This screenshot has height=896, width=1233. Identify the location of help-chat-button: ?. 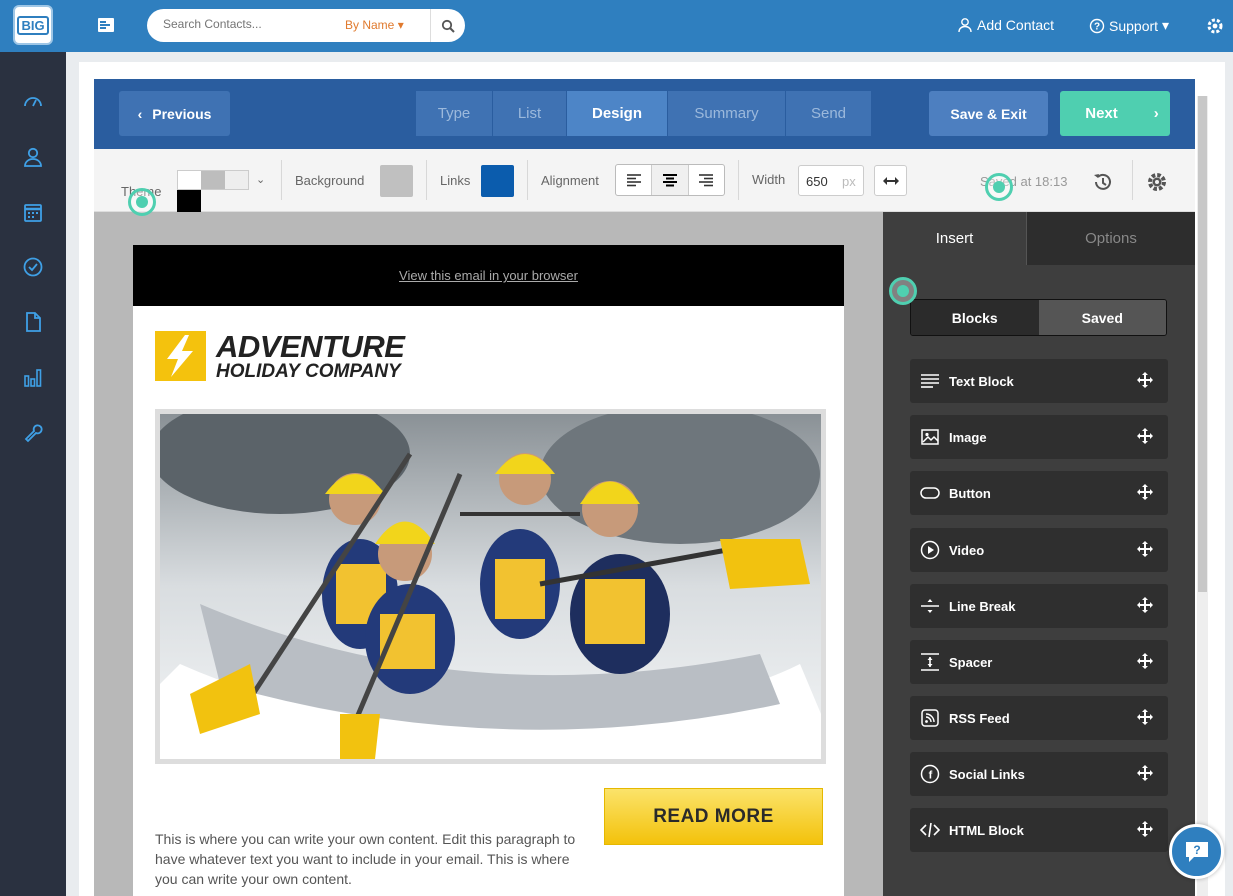
(1196, 851).